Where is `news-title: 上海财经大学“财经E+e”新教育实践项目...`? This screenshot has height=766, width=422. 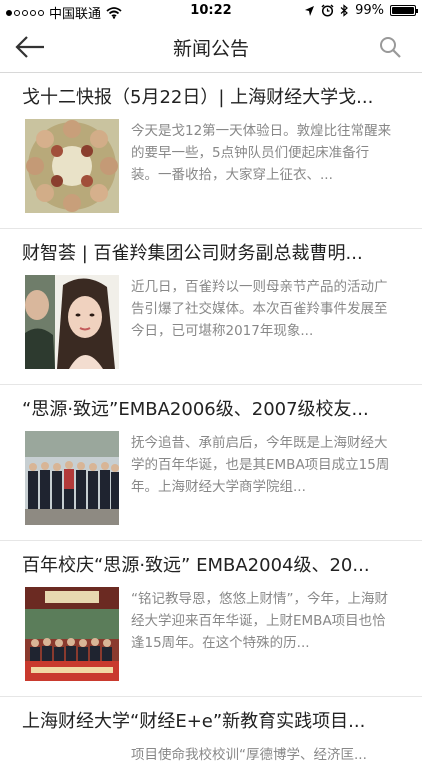
news-title: 上海财经大学“财经E+e”新教育实践项目... is located at coordinates (213, 720).